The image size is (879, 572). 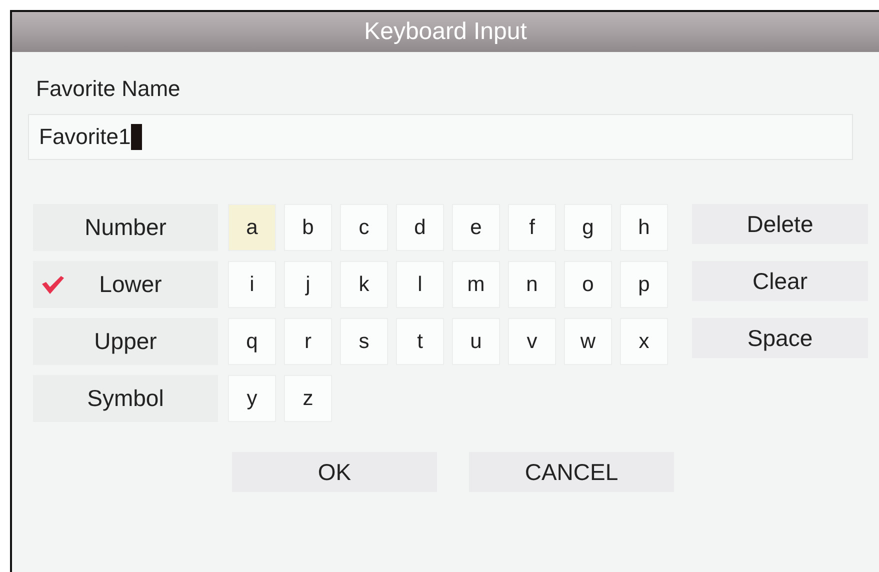 I want to click on key-button: y, so click(x=252, y=398).